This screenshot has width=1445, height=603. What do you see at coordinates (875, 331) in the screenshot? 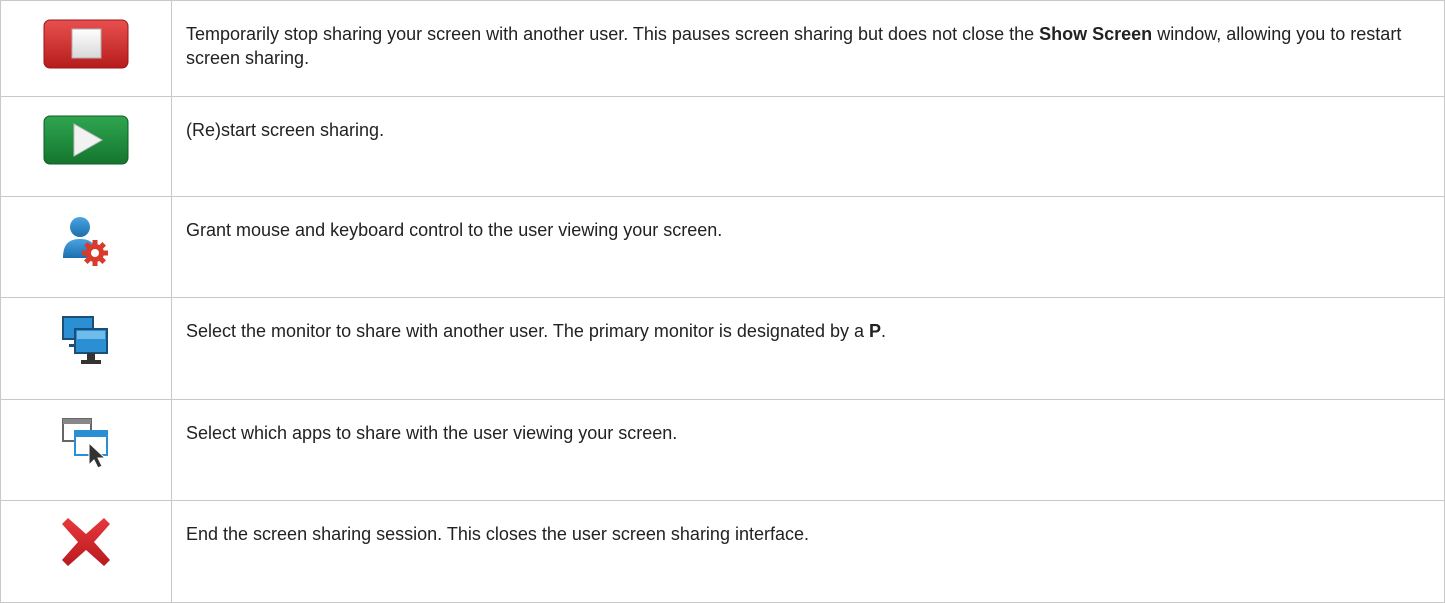
I see `description-bold: P` at bounding box center [875, 331].